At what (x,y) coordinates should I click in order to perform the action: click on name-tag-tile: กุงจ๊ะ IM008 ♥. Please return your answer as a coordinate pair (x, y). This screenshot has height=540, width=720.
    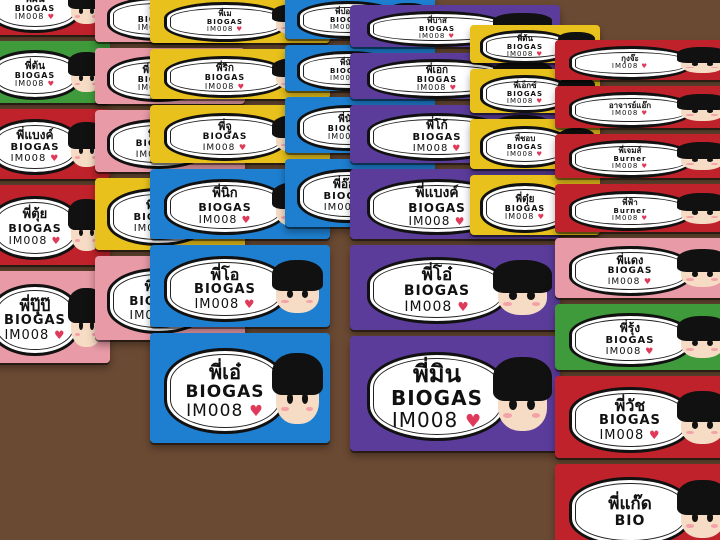
    Looking at the image, I should click on (637, 60).